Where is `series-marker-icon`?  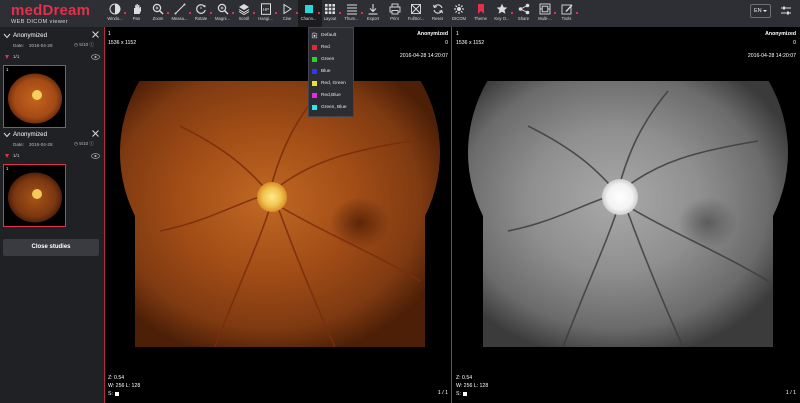
series-marker-icon is located at coordinates (7, 156).